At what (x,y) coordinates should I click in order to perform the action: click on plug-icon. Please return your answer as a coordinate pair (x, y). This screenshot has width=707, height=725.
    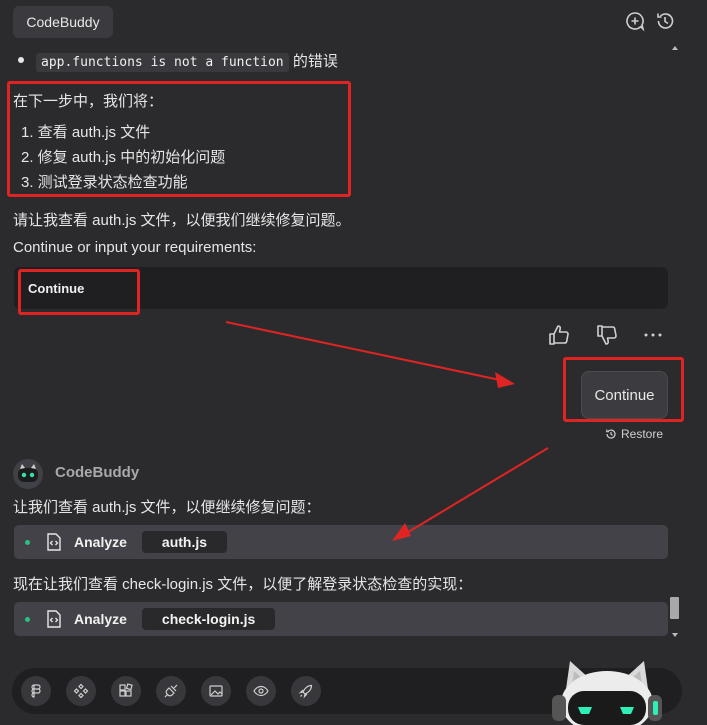
    Looking at the image, I should click on (171, 691).